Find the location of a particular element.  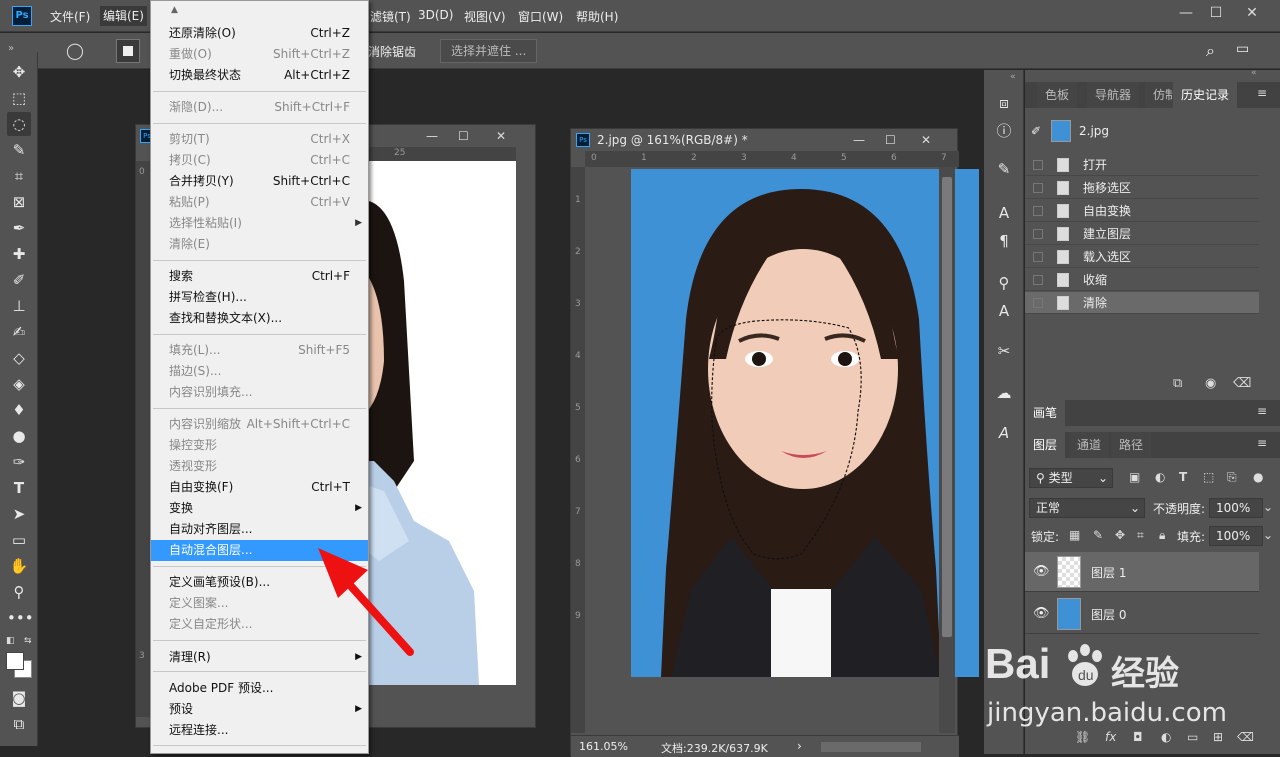

3d-icon: ⧈ is located at coordinates (1004, 103).